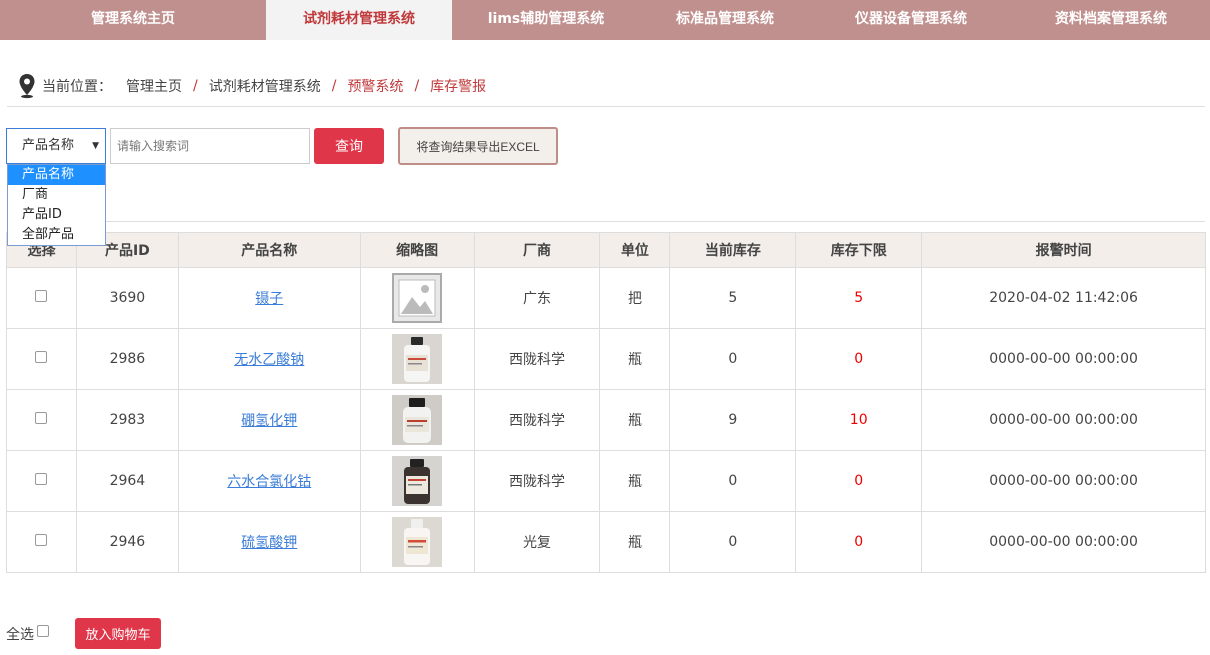 The width and height of the screenshot is (1210, 655). I want to click on dropdown-option-product-name: 产品名称, so click(56, 175).